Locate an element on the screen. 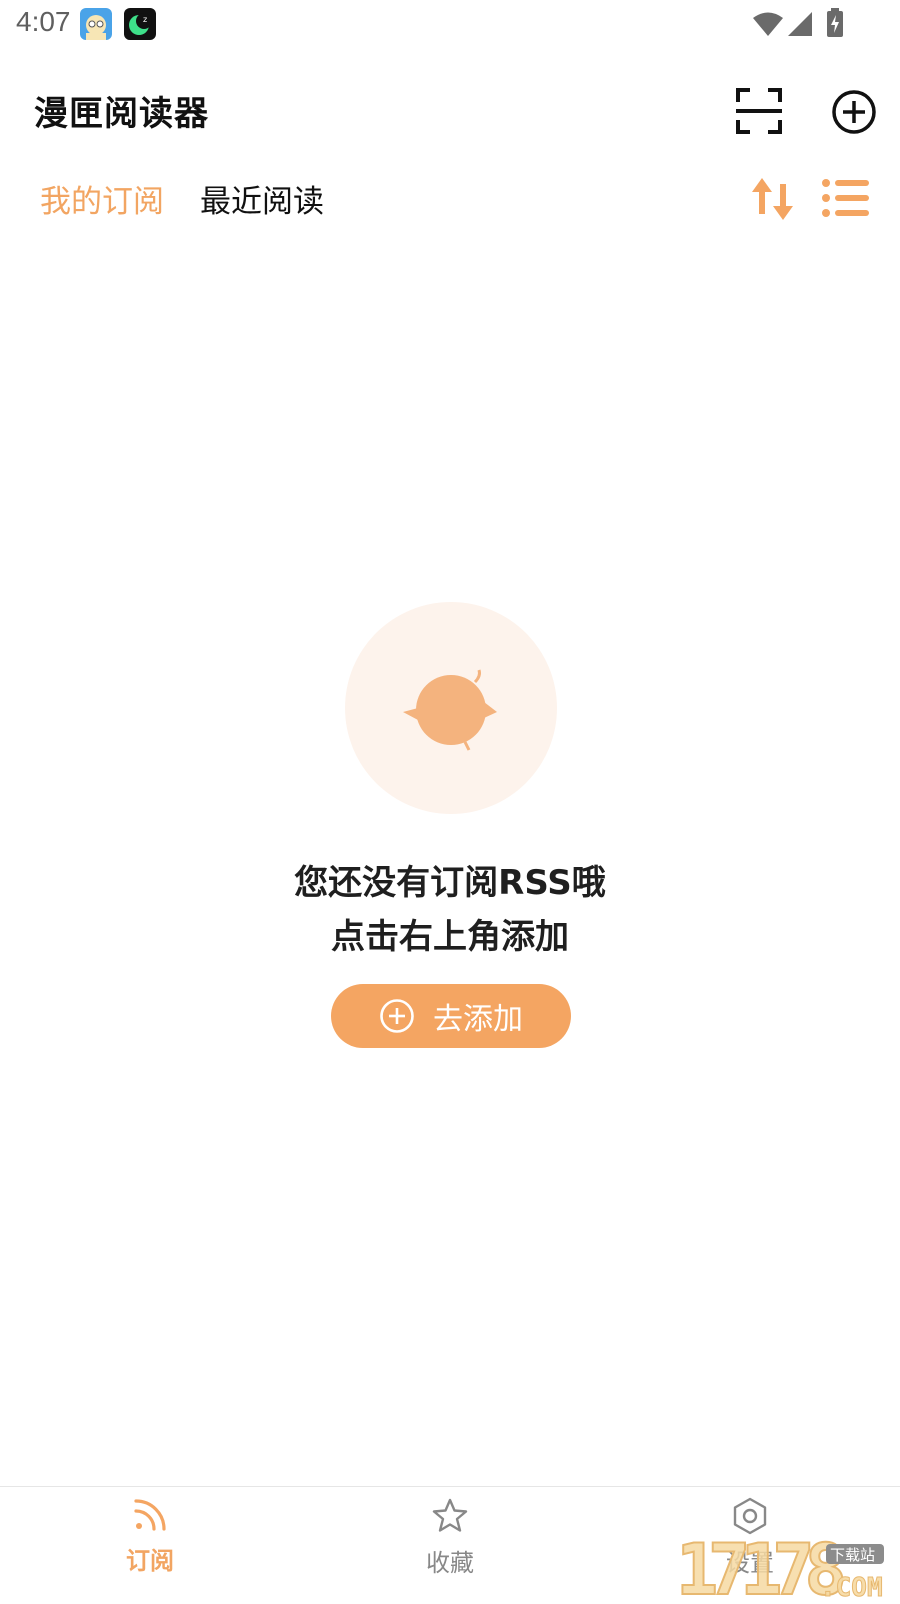 This screenshot has height=1604, width=900. empty-state-illustration is located at coordinates (451, 708).